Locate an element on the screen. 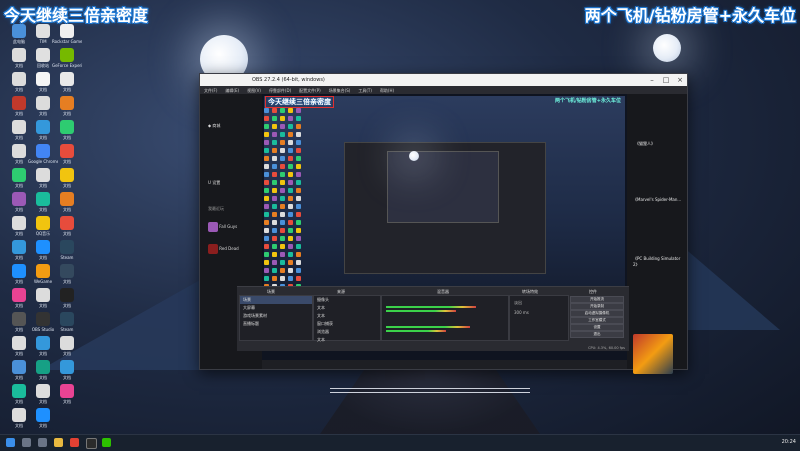 This screenshot has height=451, width=800. menu-item: 停靠部件(D) is located at coordinates (280, 90).